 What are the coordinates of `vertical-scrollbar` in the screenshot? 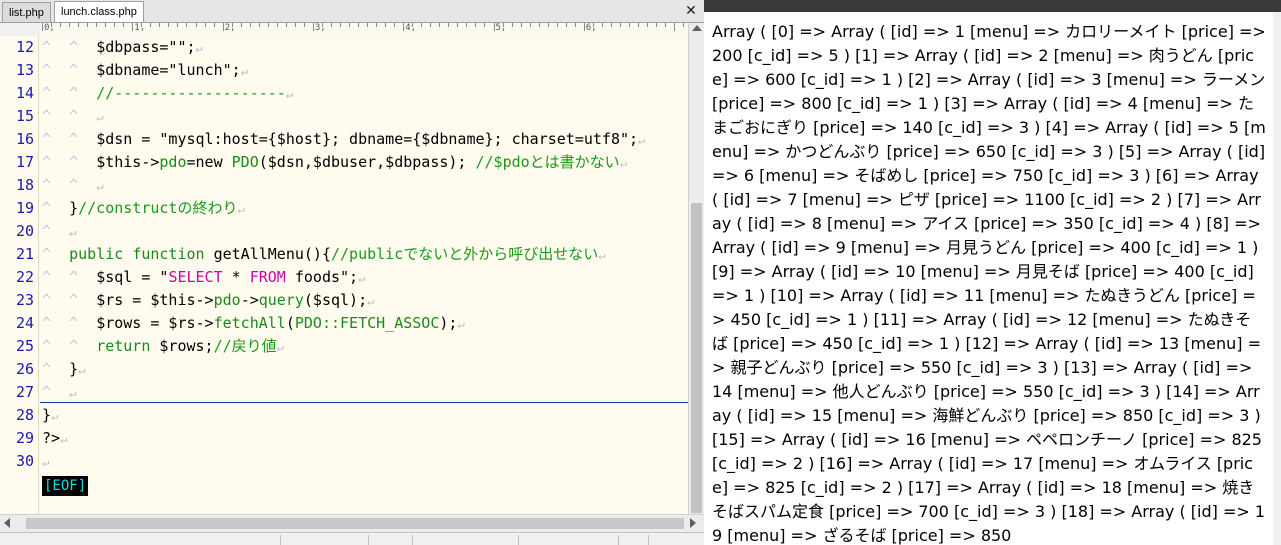 It's located at (696, 268).